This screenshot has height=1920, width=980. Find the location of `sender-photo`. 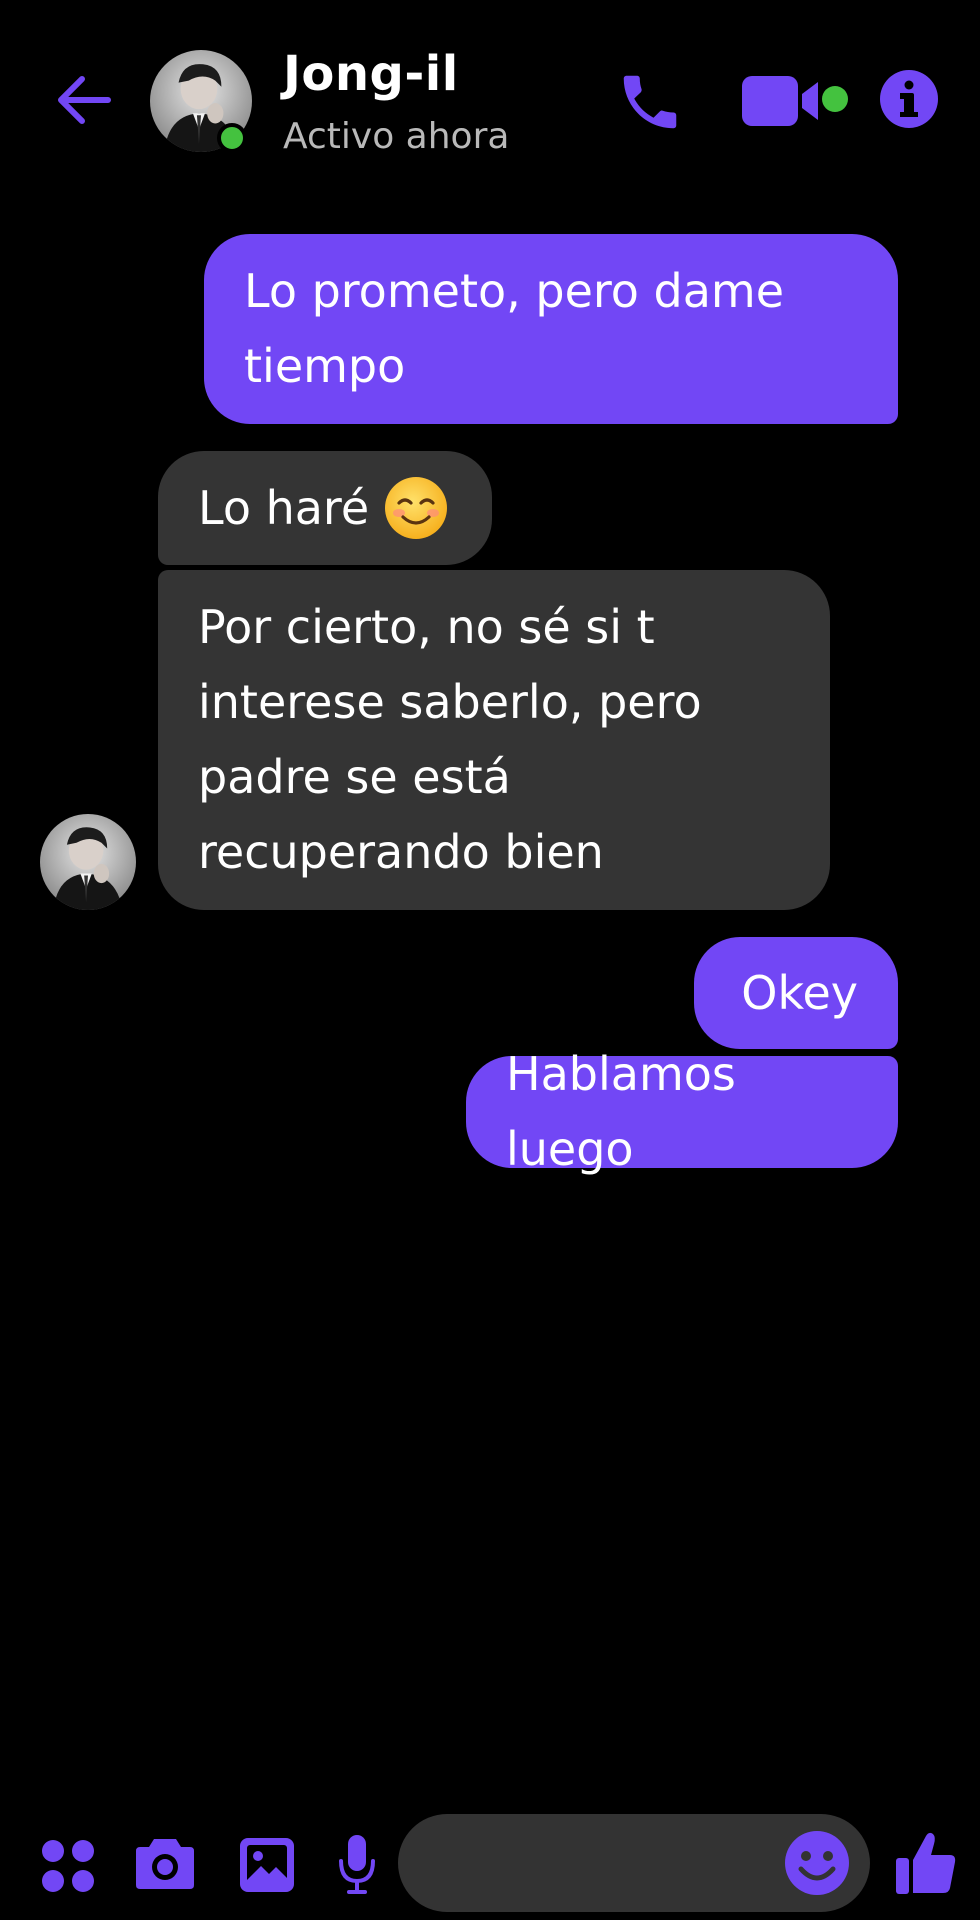

sender-photo is located at coordinates (88, 862).